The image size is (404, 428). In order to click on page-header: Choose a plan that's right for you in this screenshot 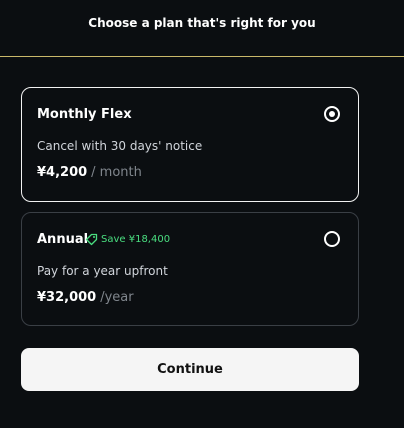, I will do `click(202, 28)`.